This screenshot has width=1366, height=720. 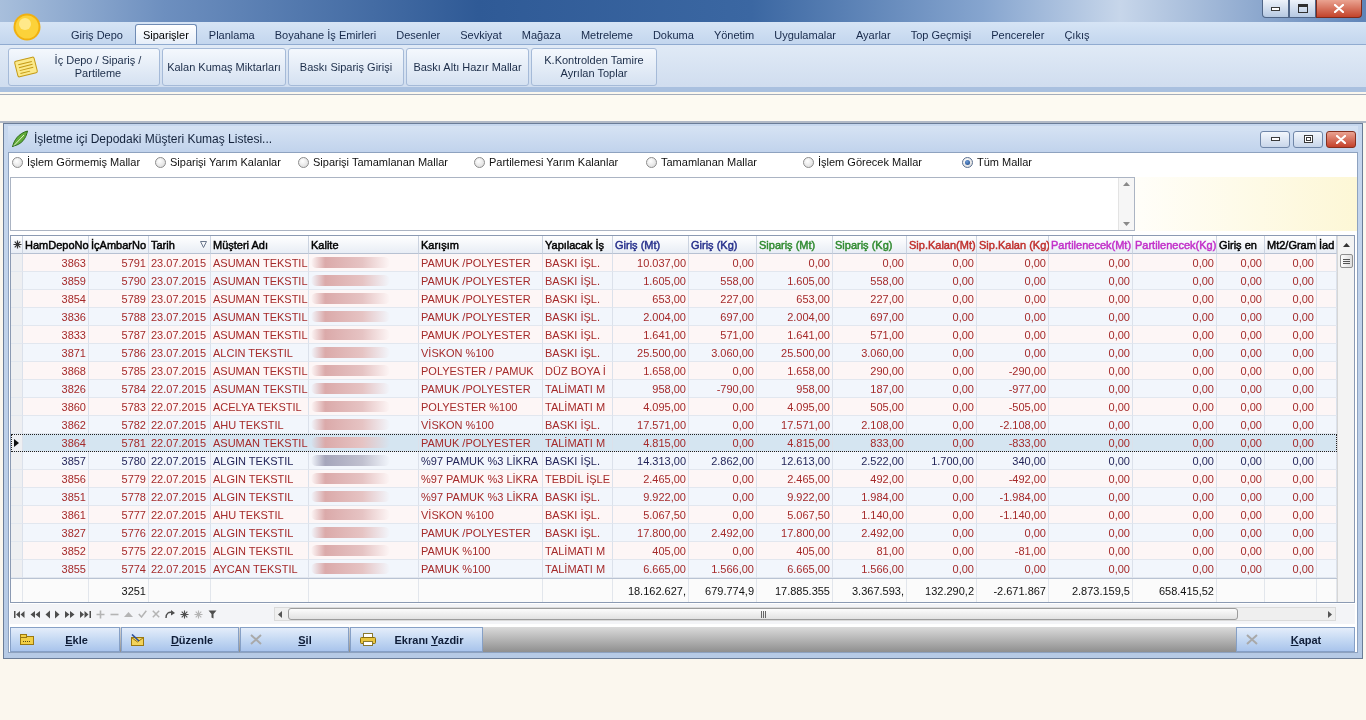 I want to click on asterisk-icon, so click(x=184, y=614).